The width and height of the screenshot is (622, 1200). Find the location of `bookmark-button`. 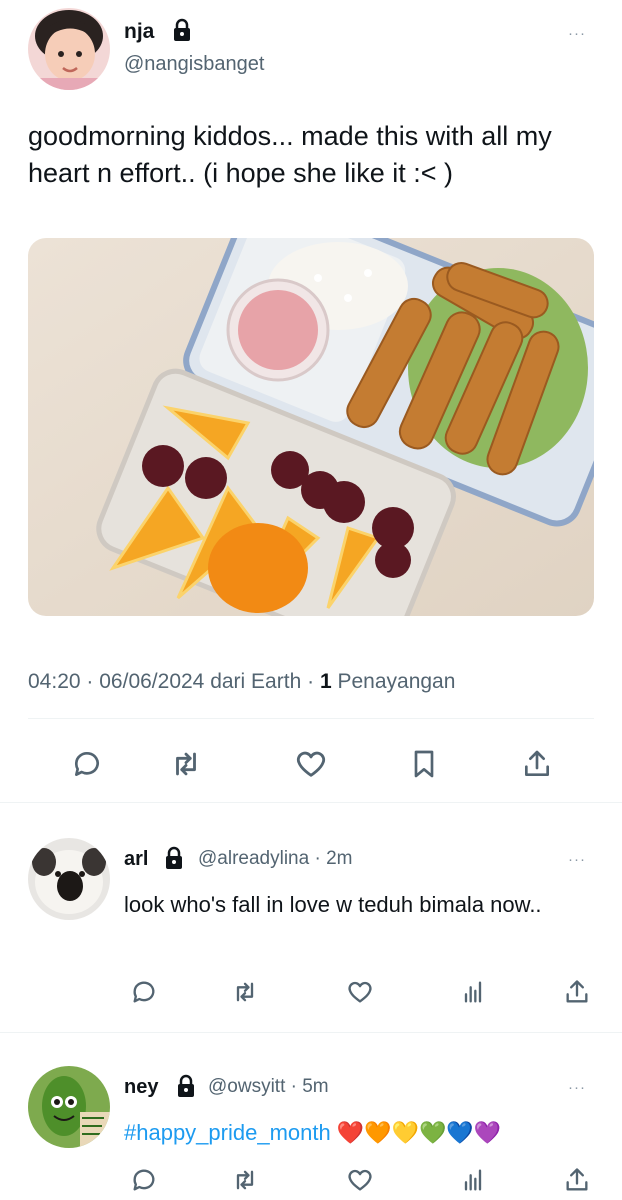

bookmark-button is located at coordinates (424, 764).